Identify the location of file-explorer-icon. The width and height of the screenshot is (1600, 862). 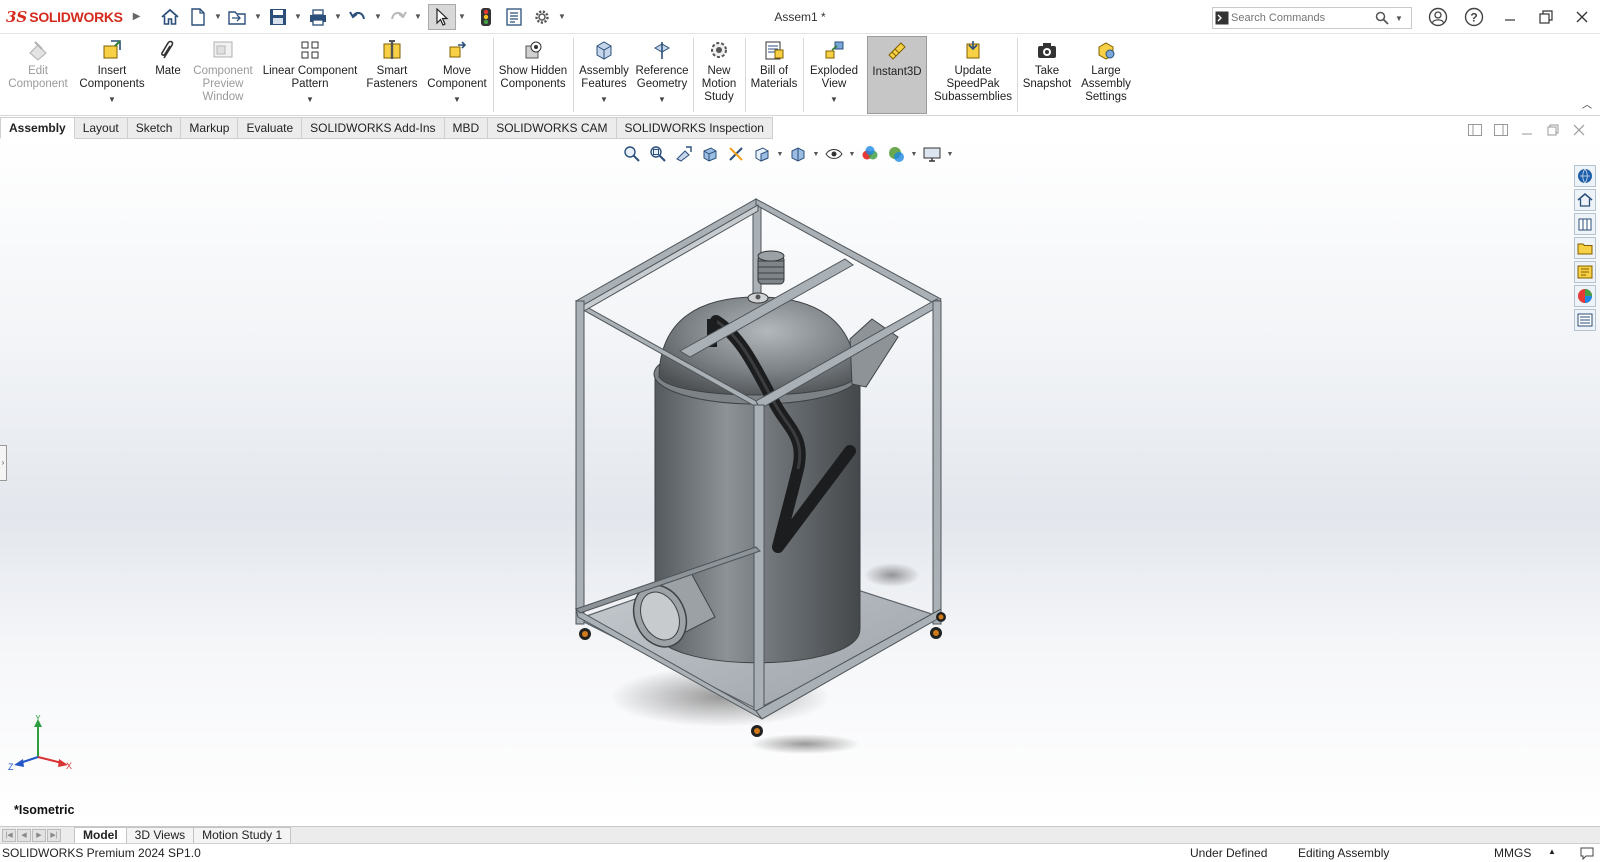
(1585, 248).